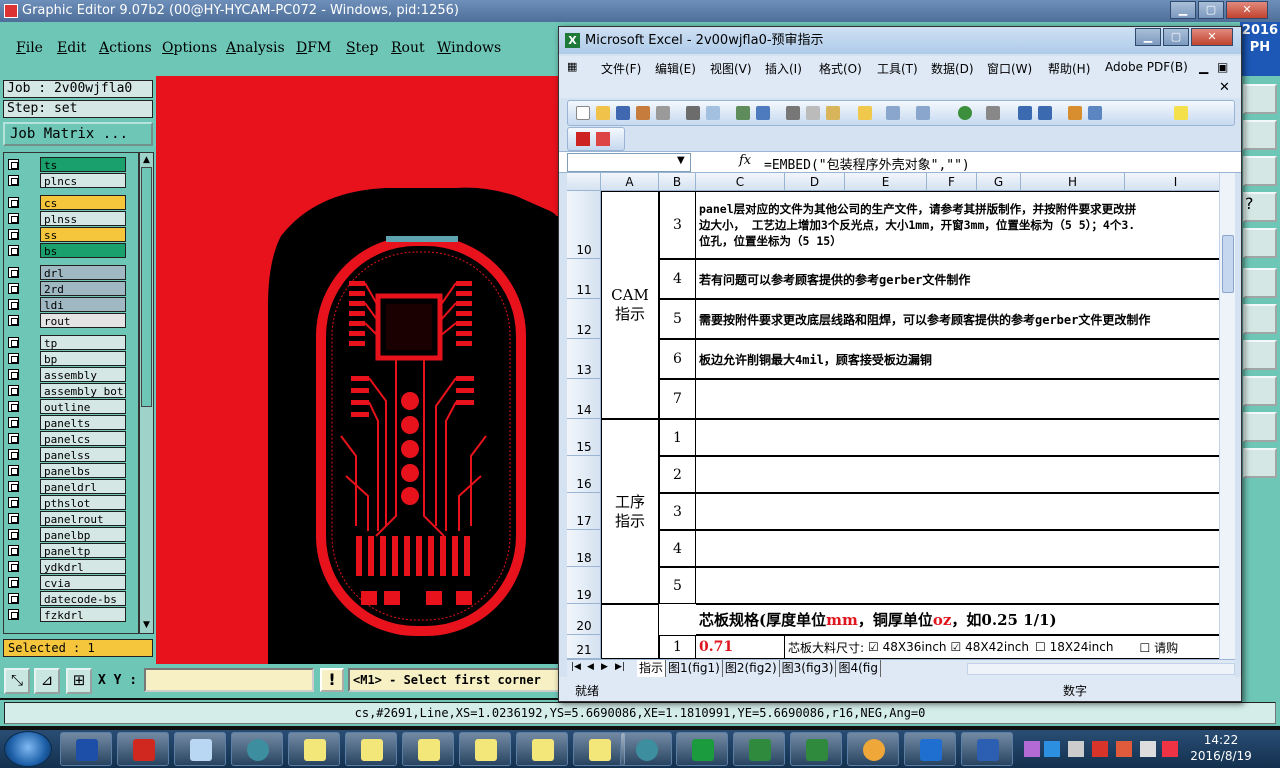 The width and height of the screenshot is (1280, 768). I want to click on xl-menu-edit: 编辑(E), so click(675, 68).